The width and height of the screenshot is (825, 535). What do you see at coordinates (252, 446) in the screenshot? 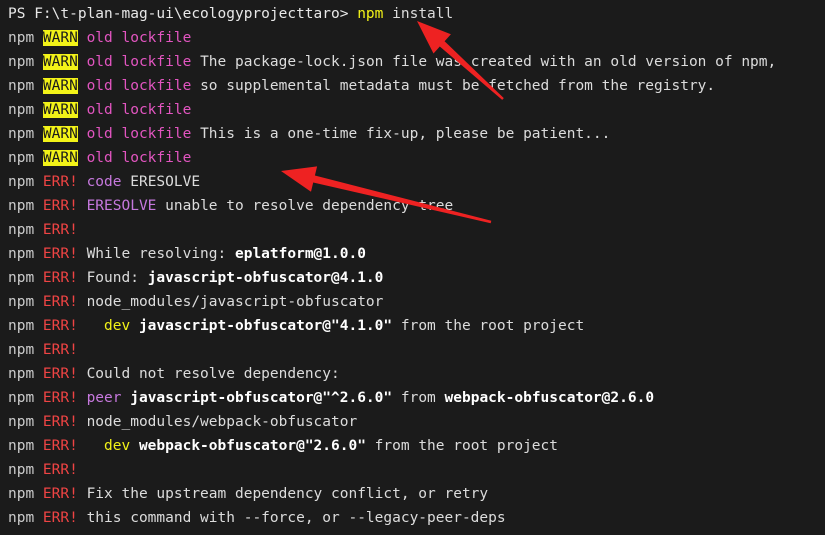
I see `line-segment: webpack-obfuscator@"2.6.0"` at bounding box center [252, 446].